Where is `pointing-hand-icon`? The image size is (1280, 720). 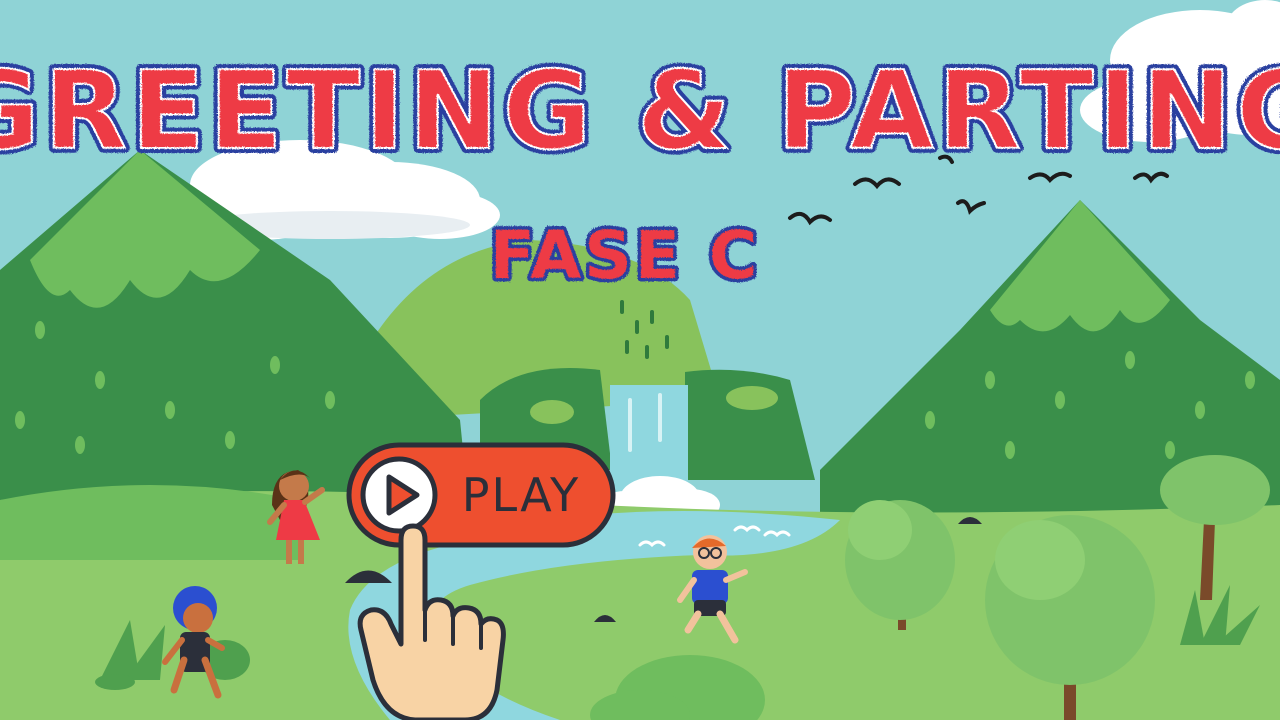 pointing-hand-icon is located at coordinates (431, 621).